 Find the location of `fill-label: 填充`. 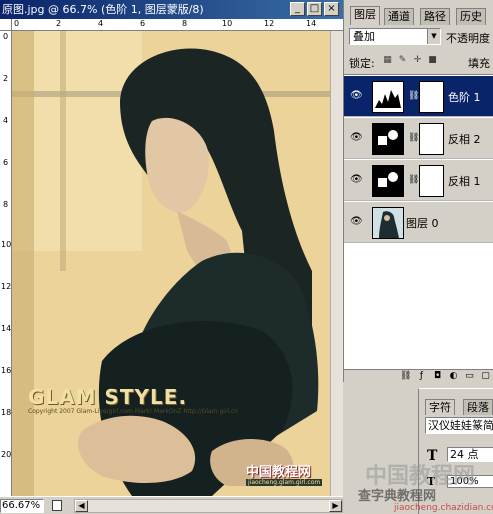

fill-label: 填充 is located at coordinates (479, 63).